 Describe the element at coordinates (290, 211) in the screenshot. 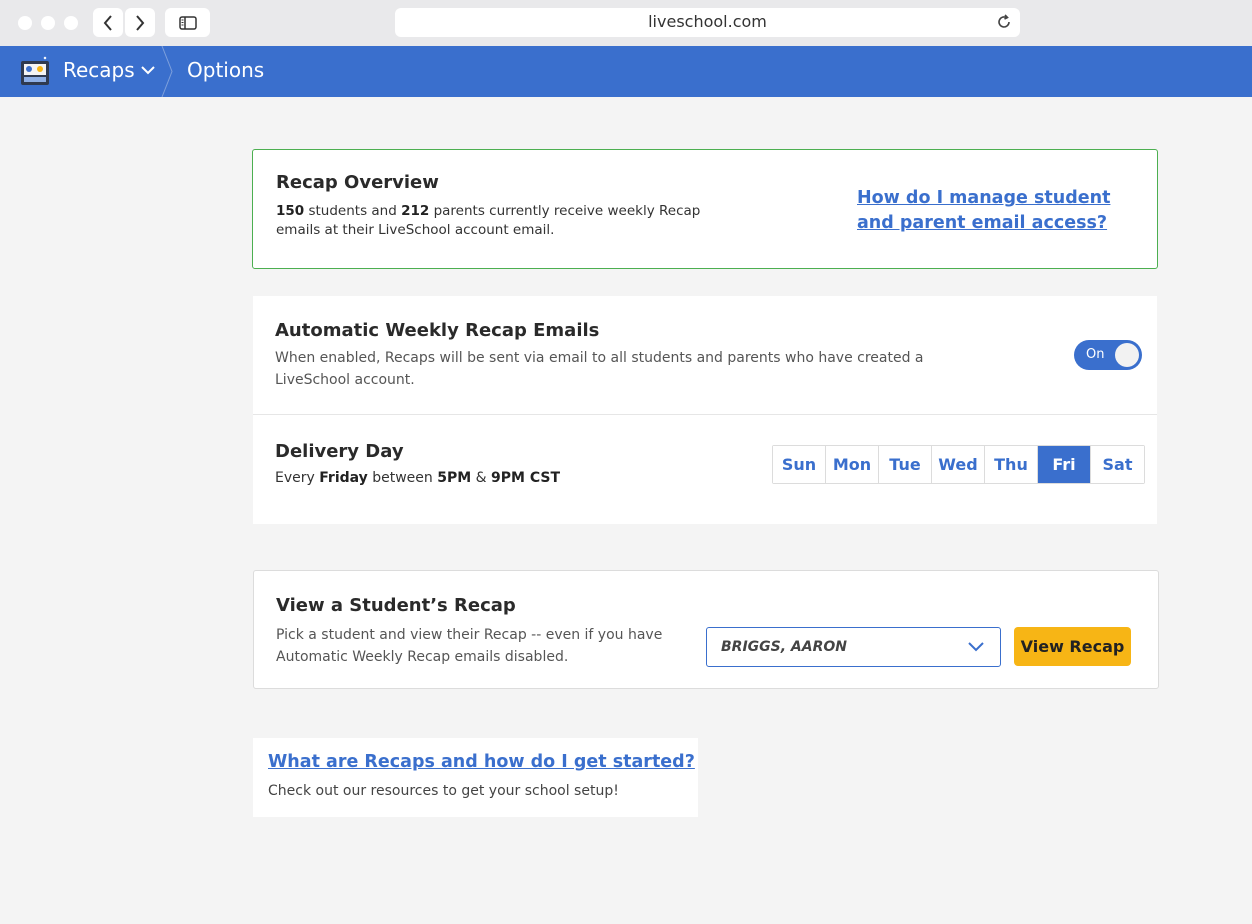

I see `students-count: 150` at that location.